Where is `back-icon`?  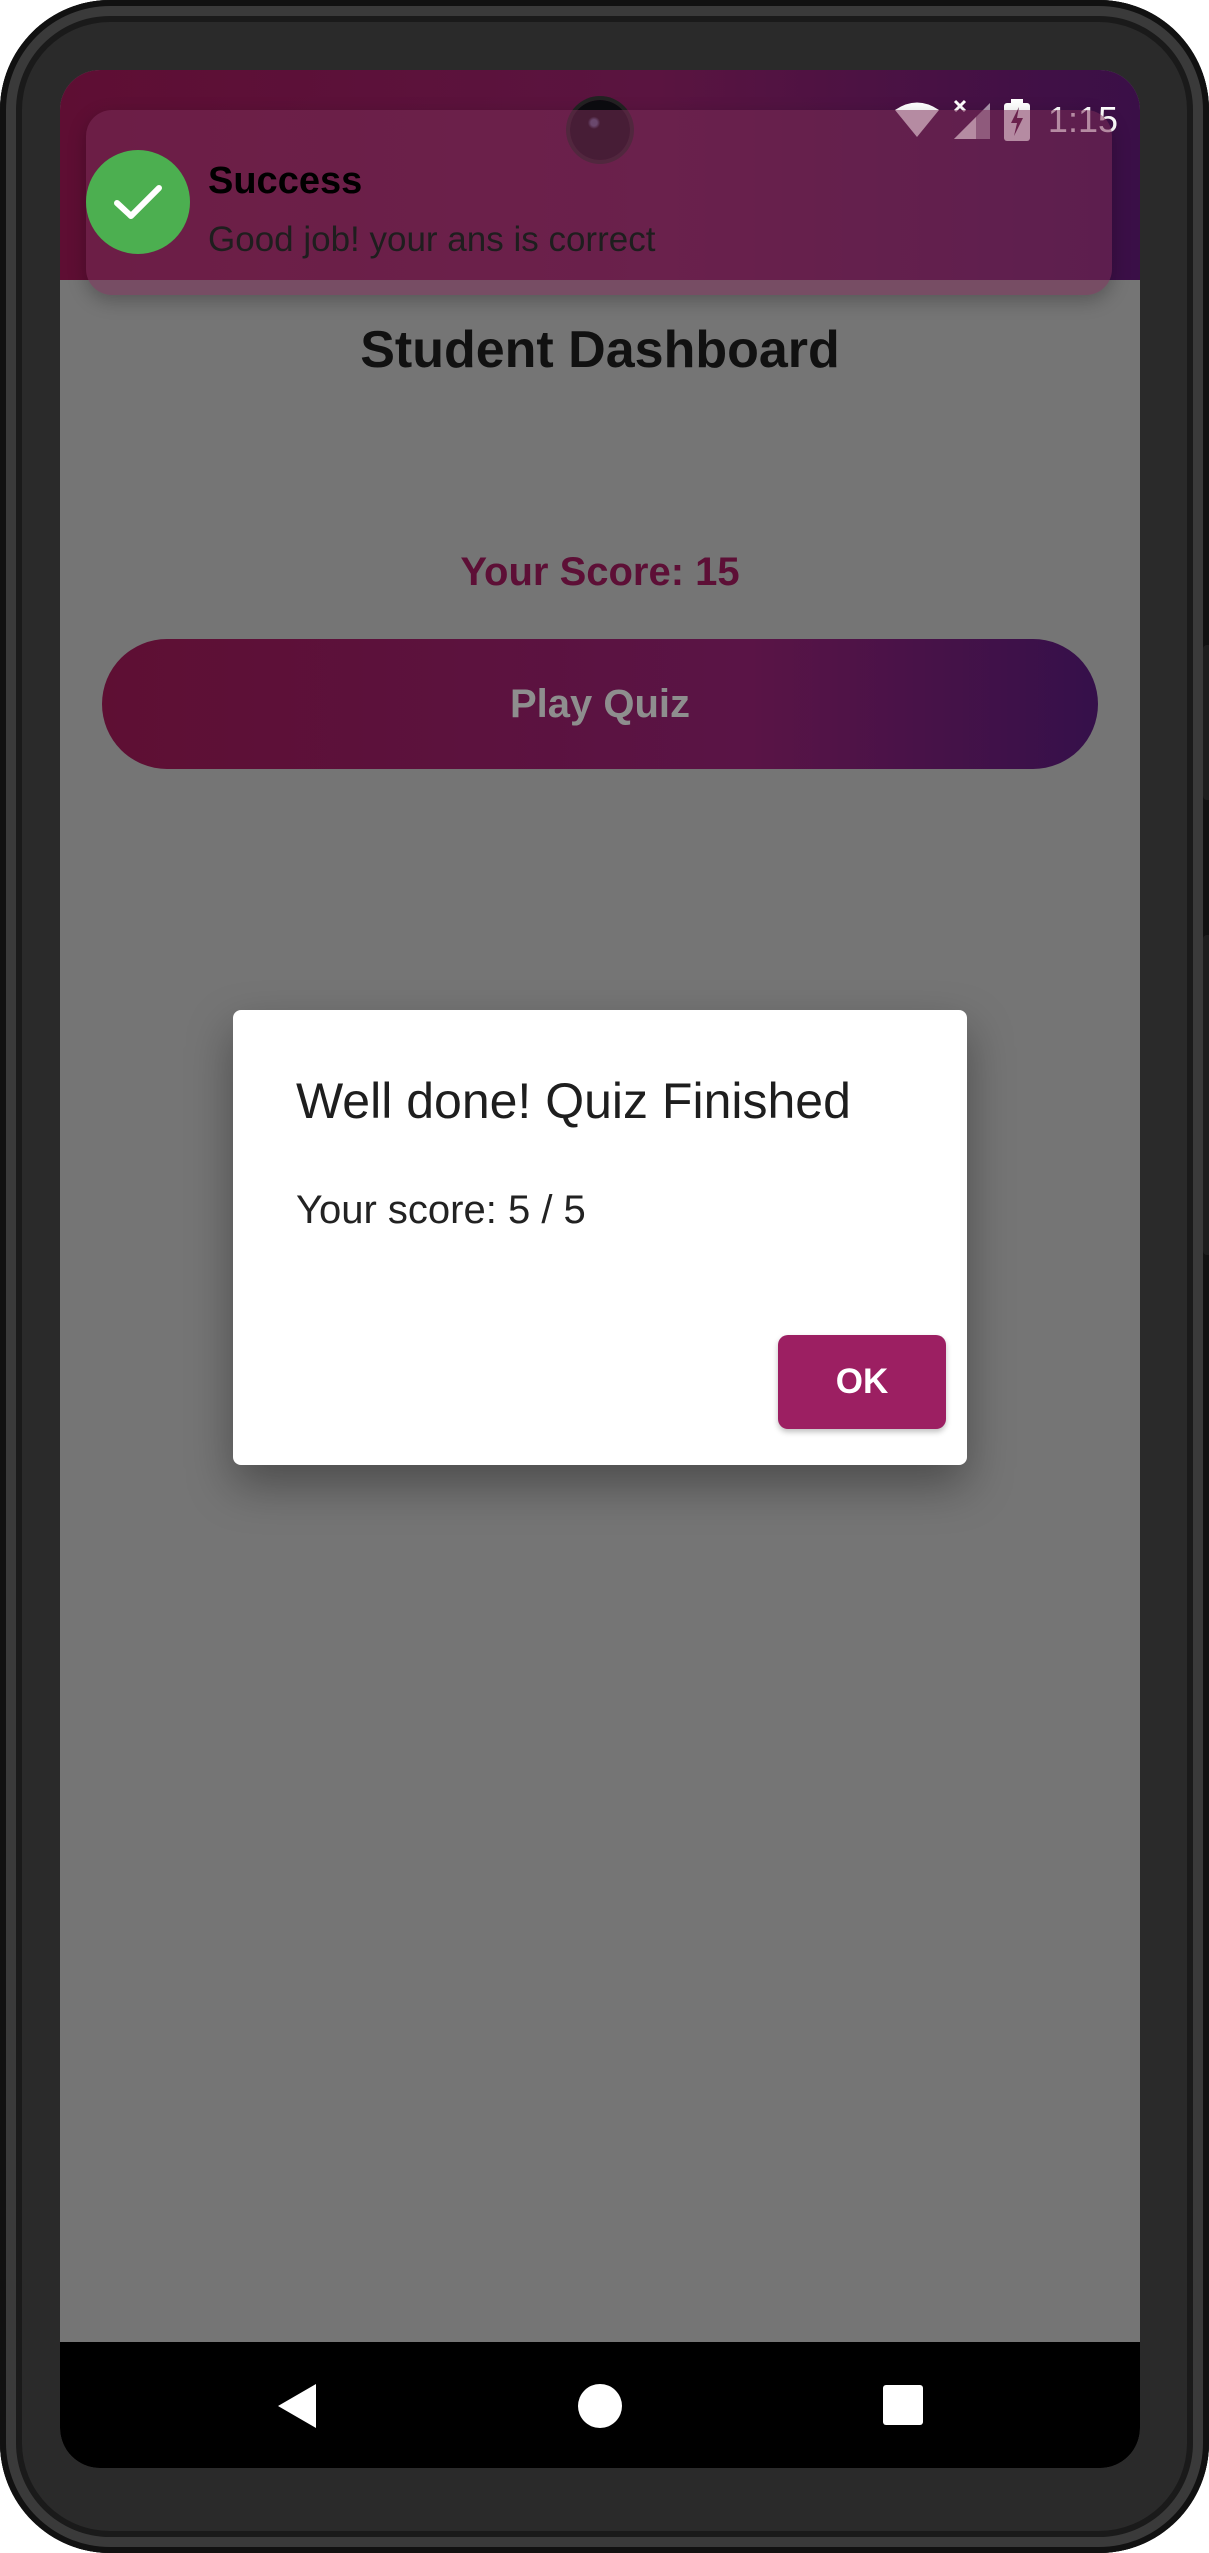
back-icon is located at coordinates (297, 2406).